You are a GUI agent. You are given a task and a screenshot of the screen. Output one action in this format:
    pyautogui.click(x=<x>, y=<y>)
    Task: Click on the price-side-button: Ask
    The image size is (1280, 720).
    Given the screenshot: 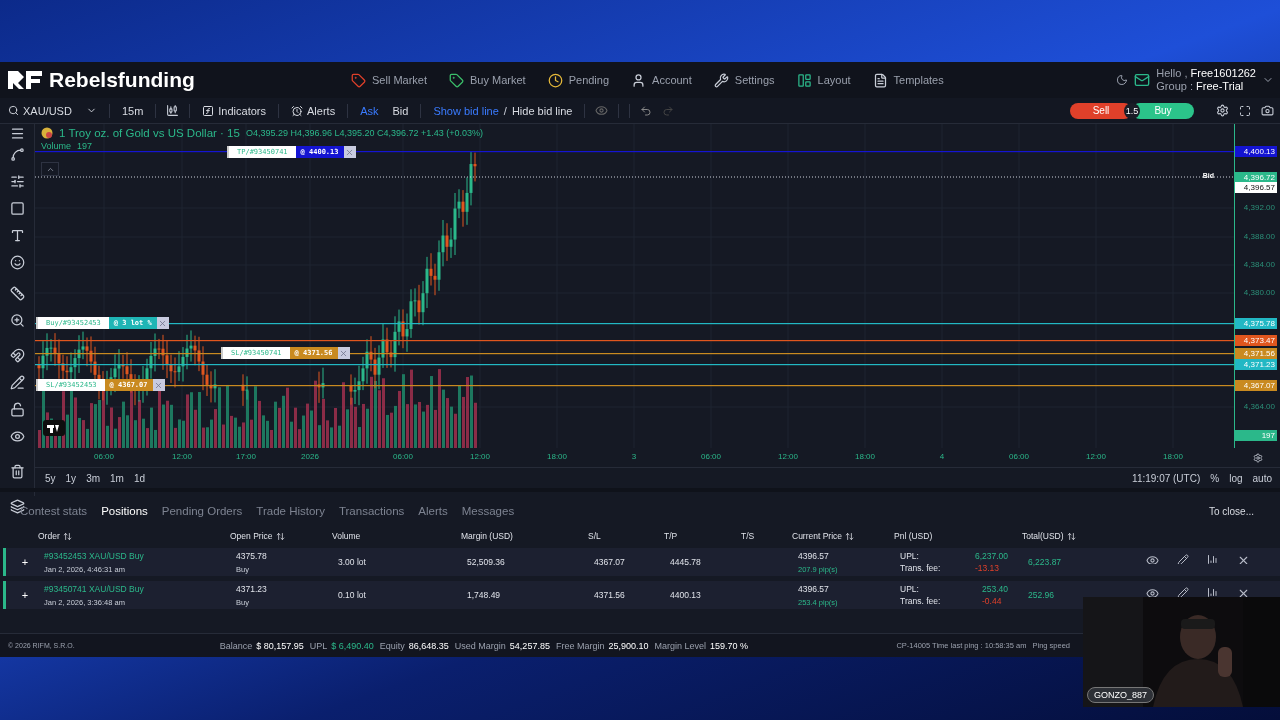 What is the action you would take?
    pyautogui.click(x=369, y=110)
    